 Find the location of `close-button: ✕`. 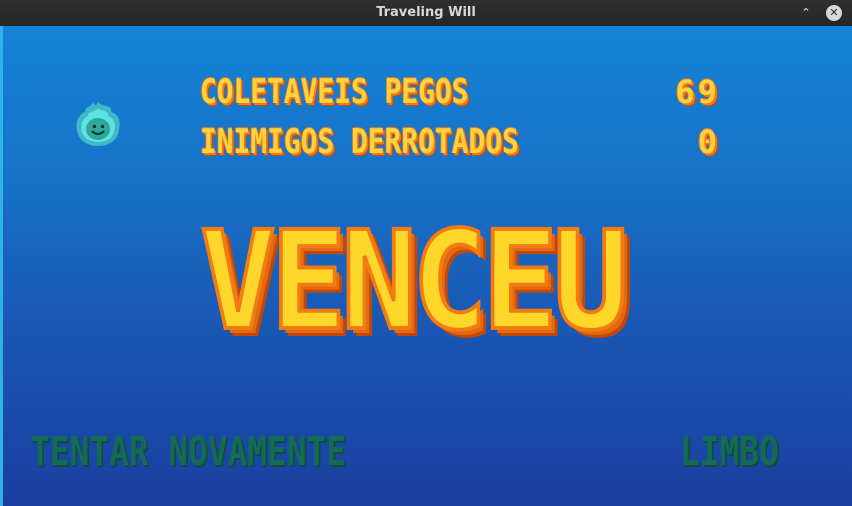

close-button: ✕ is located at coordinates (834, 13).